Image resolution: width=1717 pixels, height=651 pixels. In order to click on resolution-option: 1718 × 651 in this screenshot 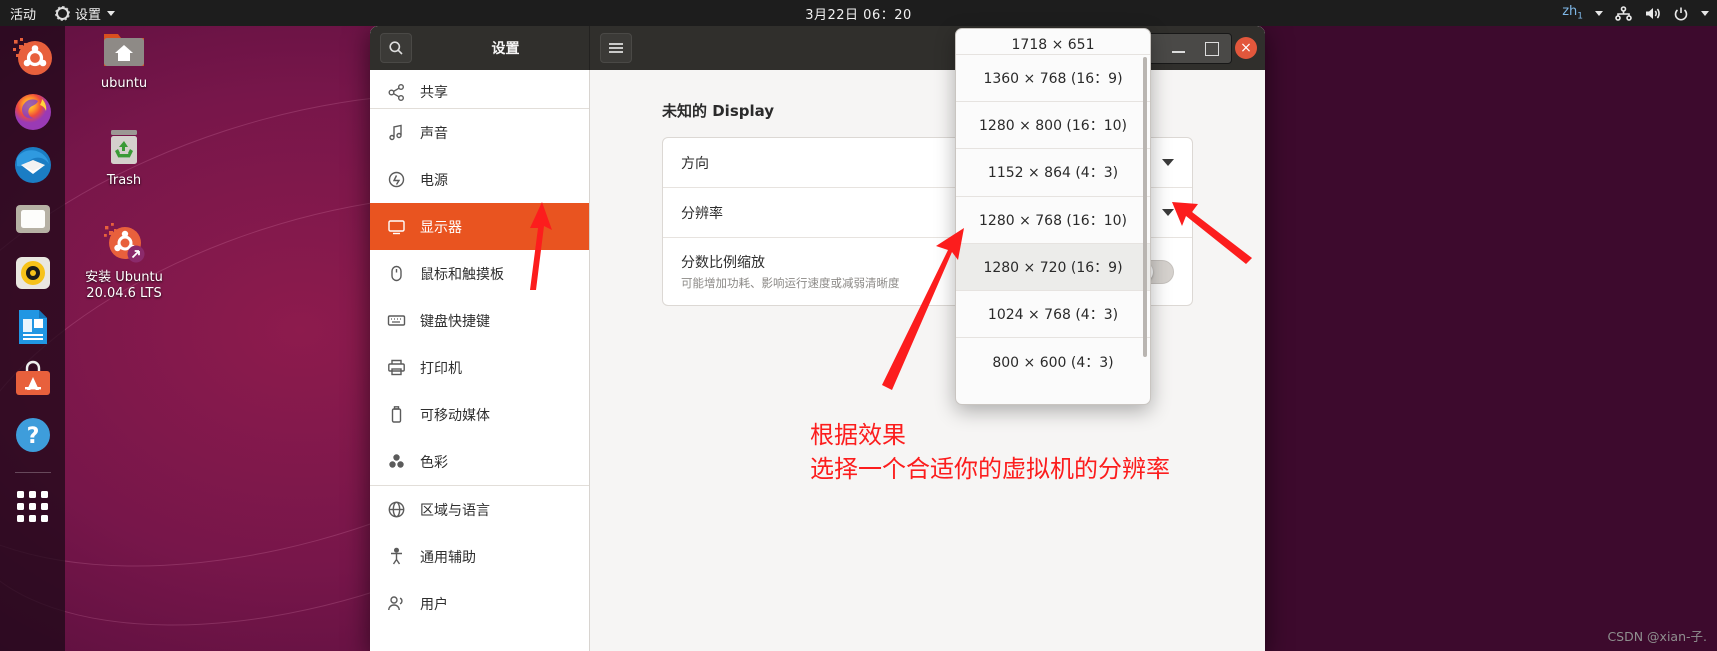, I will do `click(1053, 42)`.